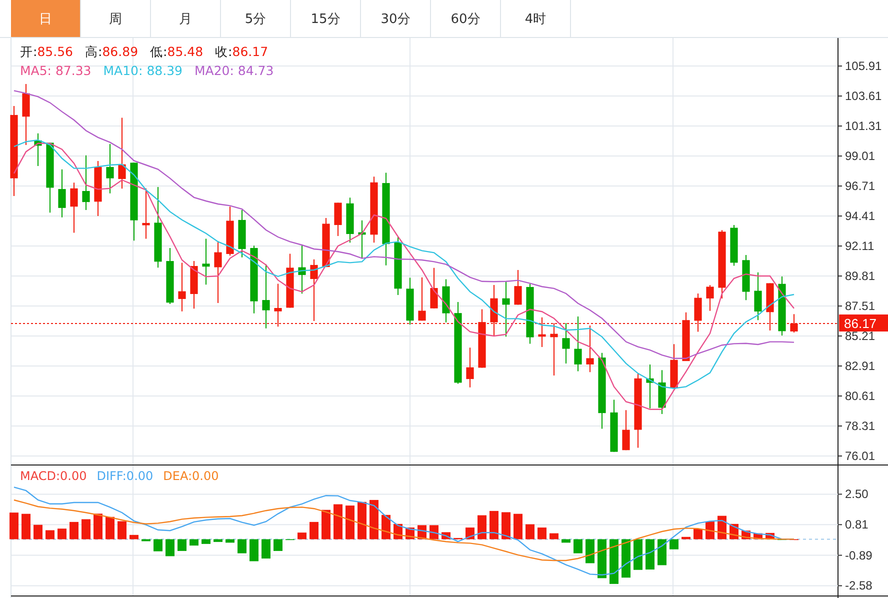  I want to click on legend-item: MA20: 84.73, so click(234, 70).